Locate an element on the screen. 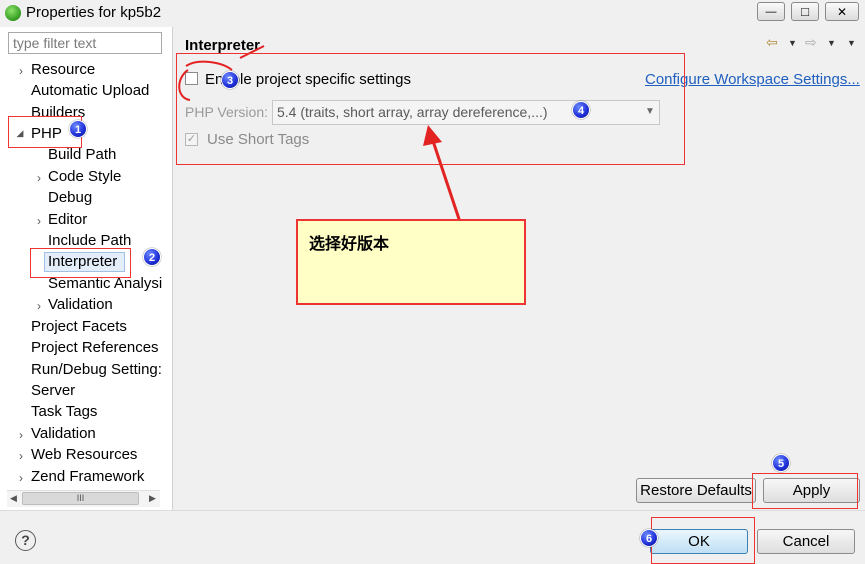  step-badge-2: 2 is located at coordinates (152, 257).